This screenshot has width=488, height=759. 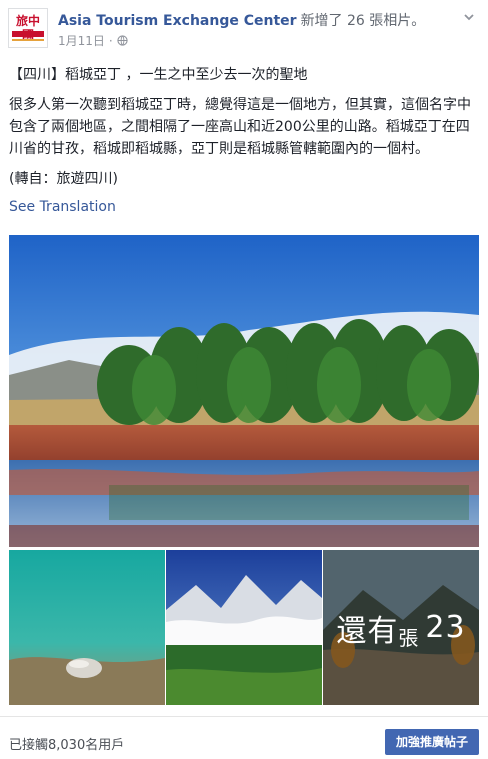 I want to click on page-name-link: Asia Tourism Exchange Center, so click(x=177, y=21).